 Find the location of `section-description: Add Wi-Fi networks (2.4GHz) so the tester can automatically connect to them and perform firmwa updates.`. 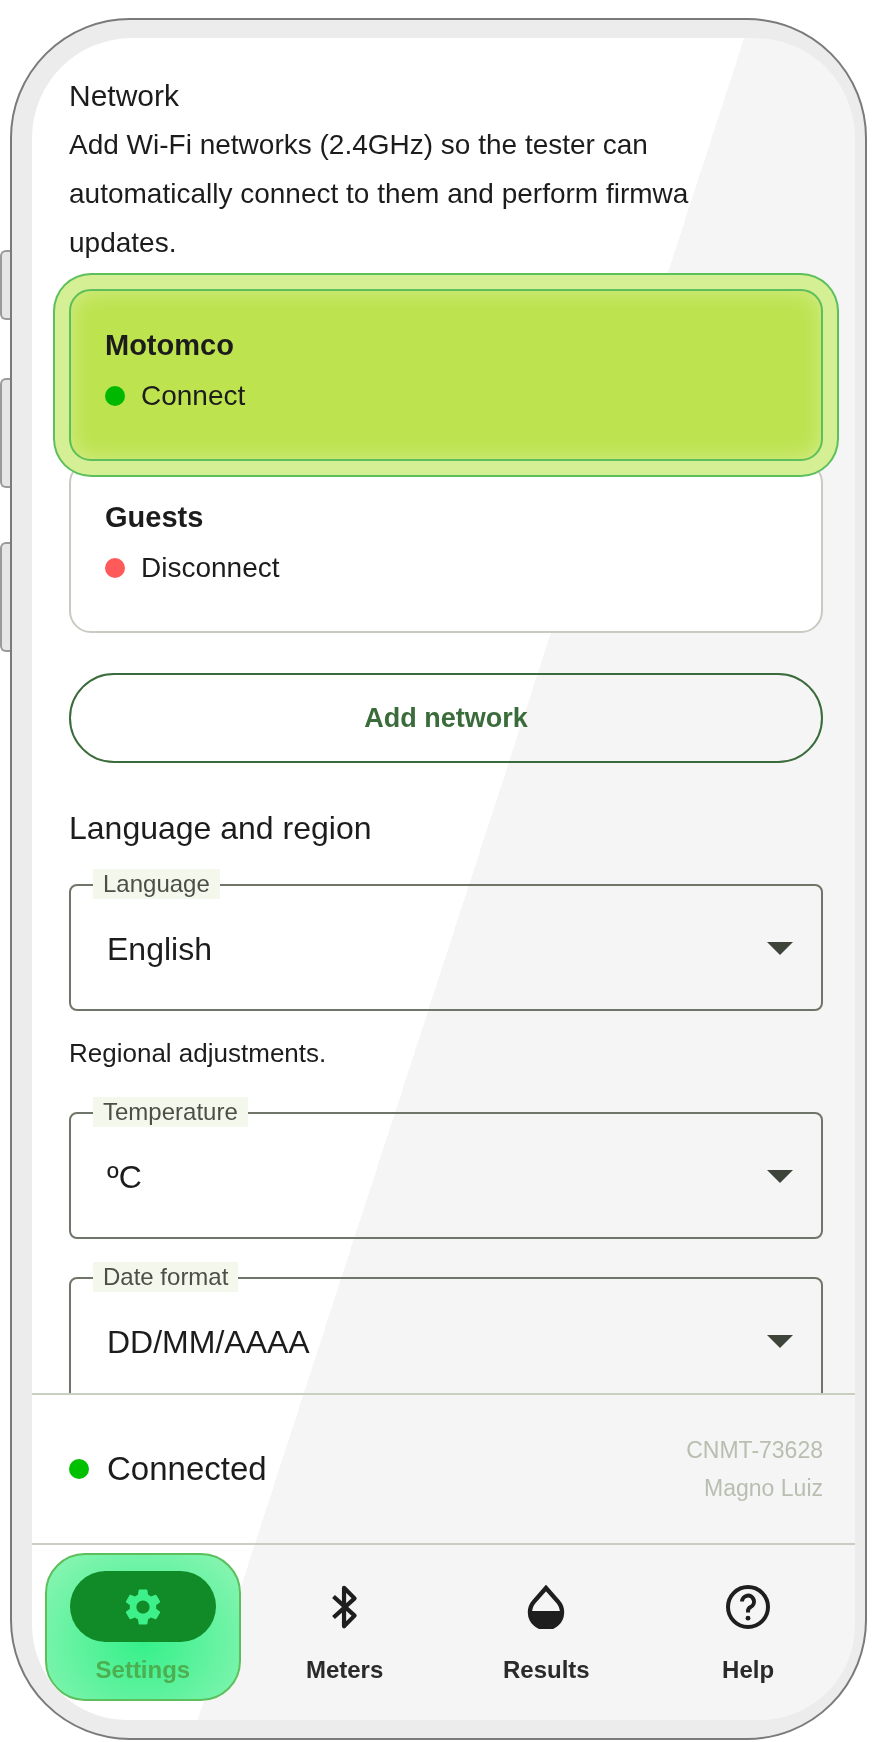

section-description: Add Wi-Fi networks (2.4GHz) so the tester can automatically connect to them and perform firmwa updates. is located at coordinates (379, 194).